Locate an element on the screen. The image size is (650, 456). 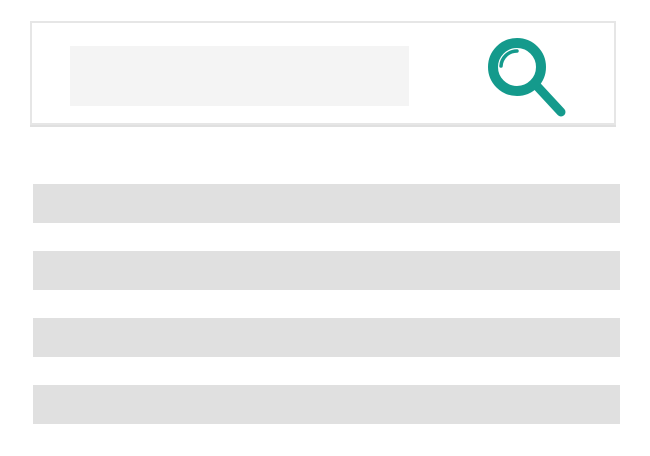
search-button is located at coordinates (527, 77).